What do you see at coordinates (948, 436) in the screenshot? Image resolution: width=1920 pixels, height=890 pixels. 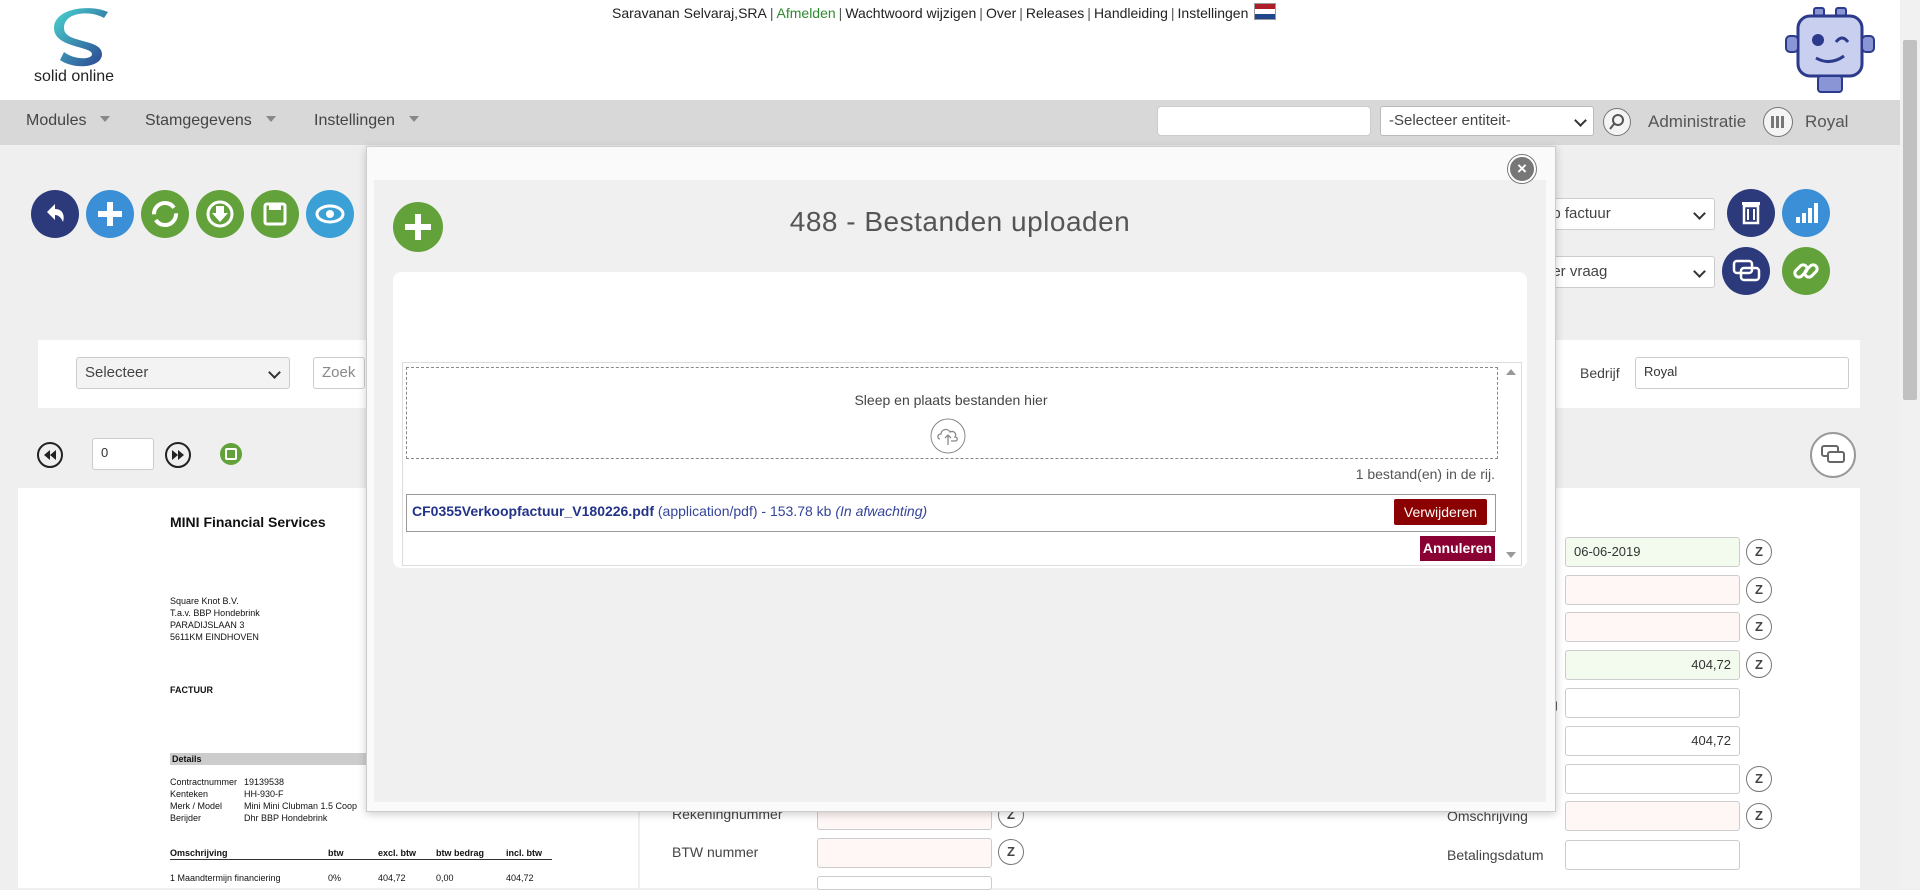 I see `cloud-upload-icon` at bounding box center [948, 436].